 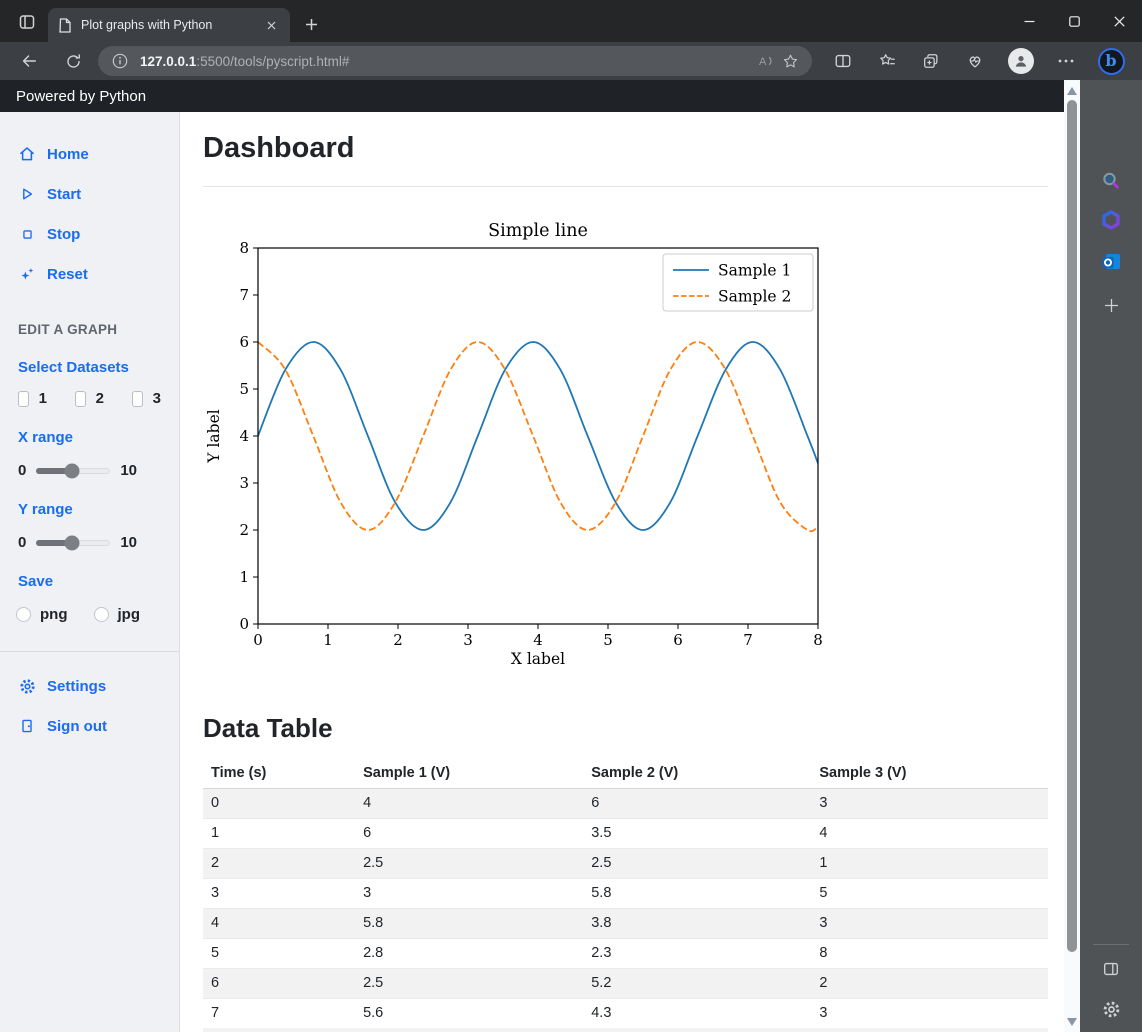 What do you see at coordinates (1029, 21) in the screenshot?
I see `minimize-icon` at bounding box center [1029, 21].